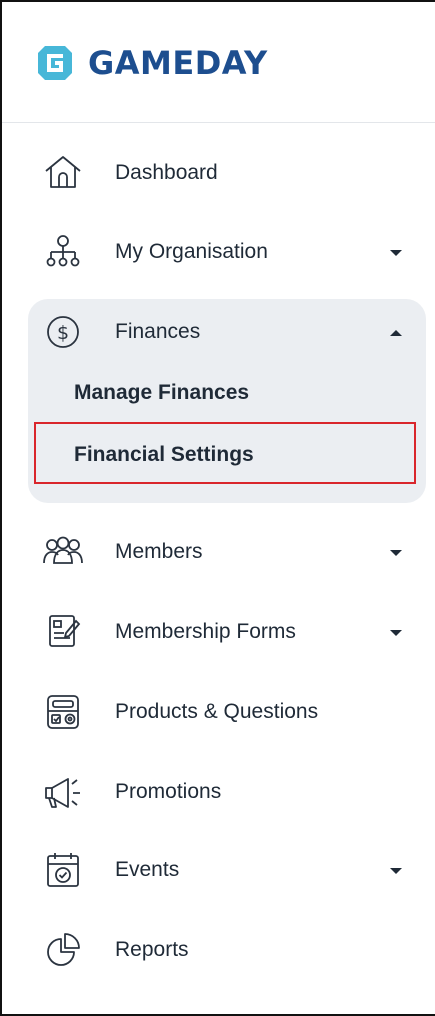  I want to click on home-icon, so click(63, 172).